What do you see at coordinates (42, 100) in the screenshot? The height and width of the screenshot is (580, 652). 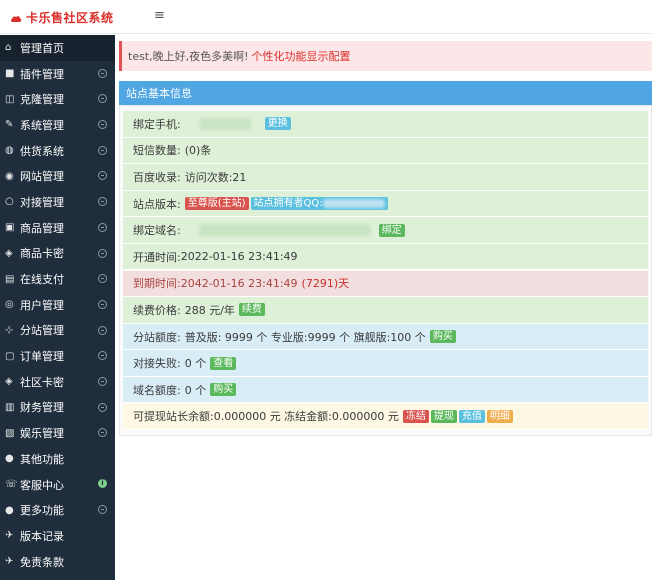 I see `sidebar-item-label: 克隆管理` at bounding box center [42, 100].